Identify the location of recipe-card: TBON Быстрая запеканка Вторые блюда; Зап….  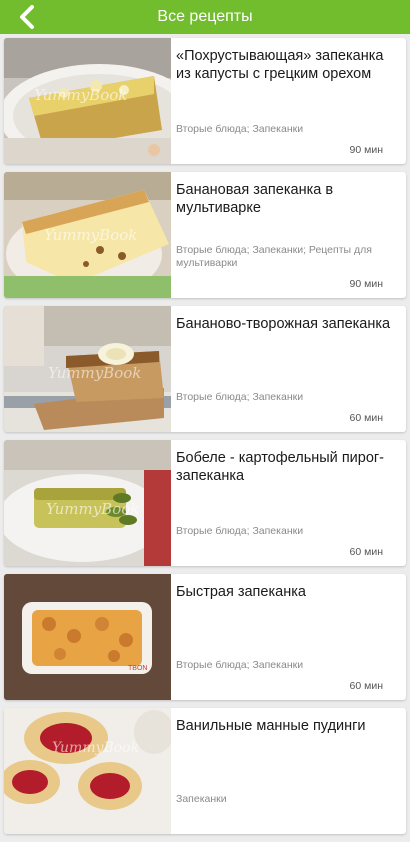
(205, 637).